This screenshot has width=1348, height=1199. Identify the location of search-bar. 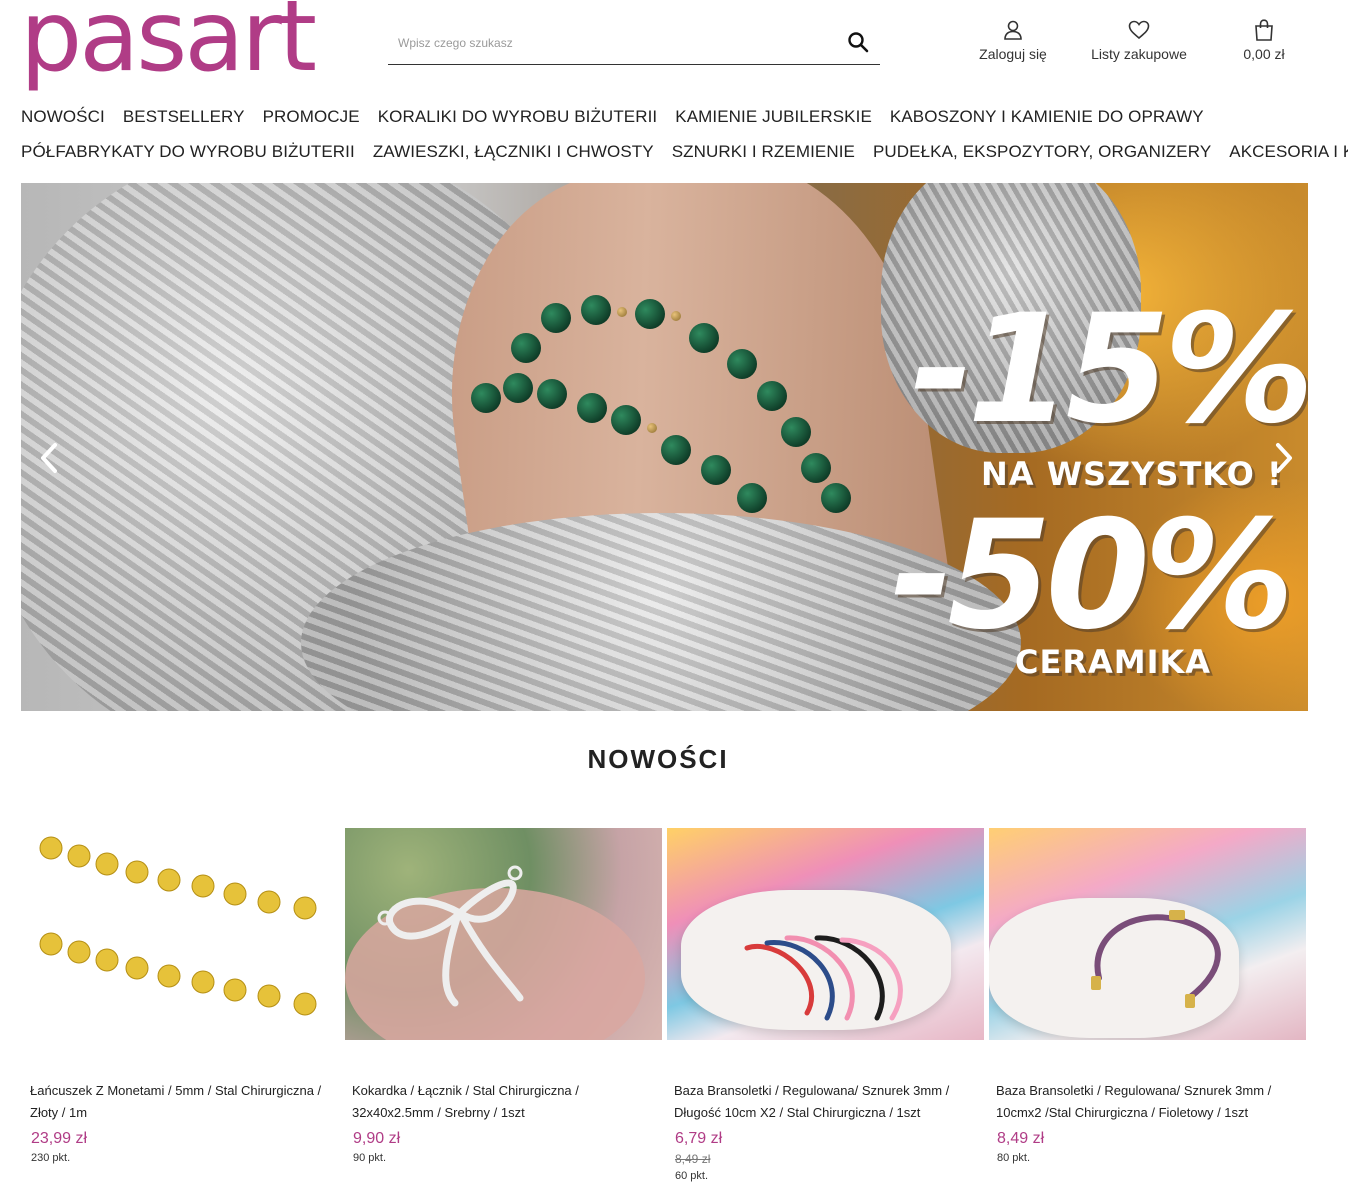
(634, 43).